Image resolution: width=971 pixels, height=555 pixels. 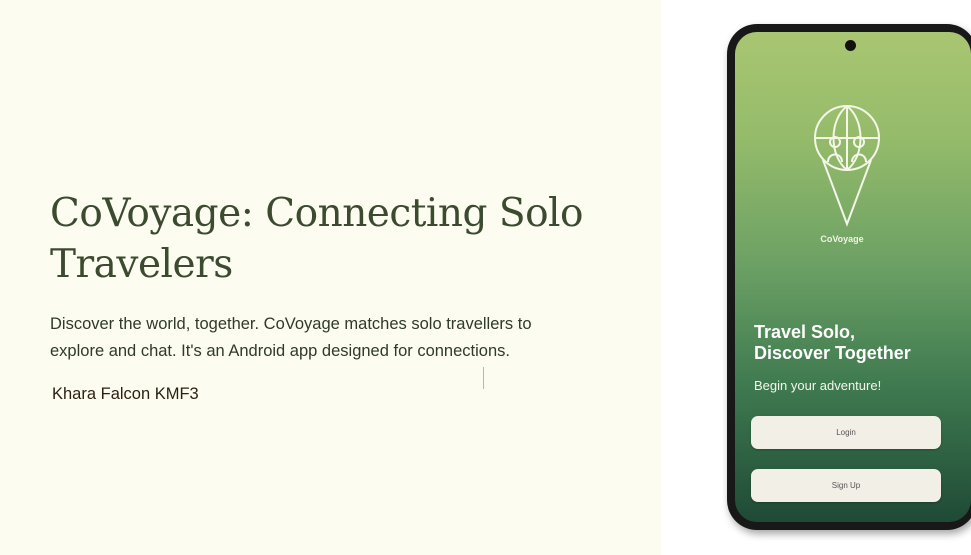 I want to click on text-cursor, so click(x=483, y=378).